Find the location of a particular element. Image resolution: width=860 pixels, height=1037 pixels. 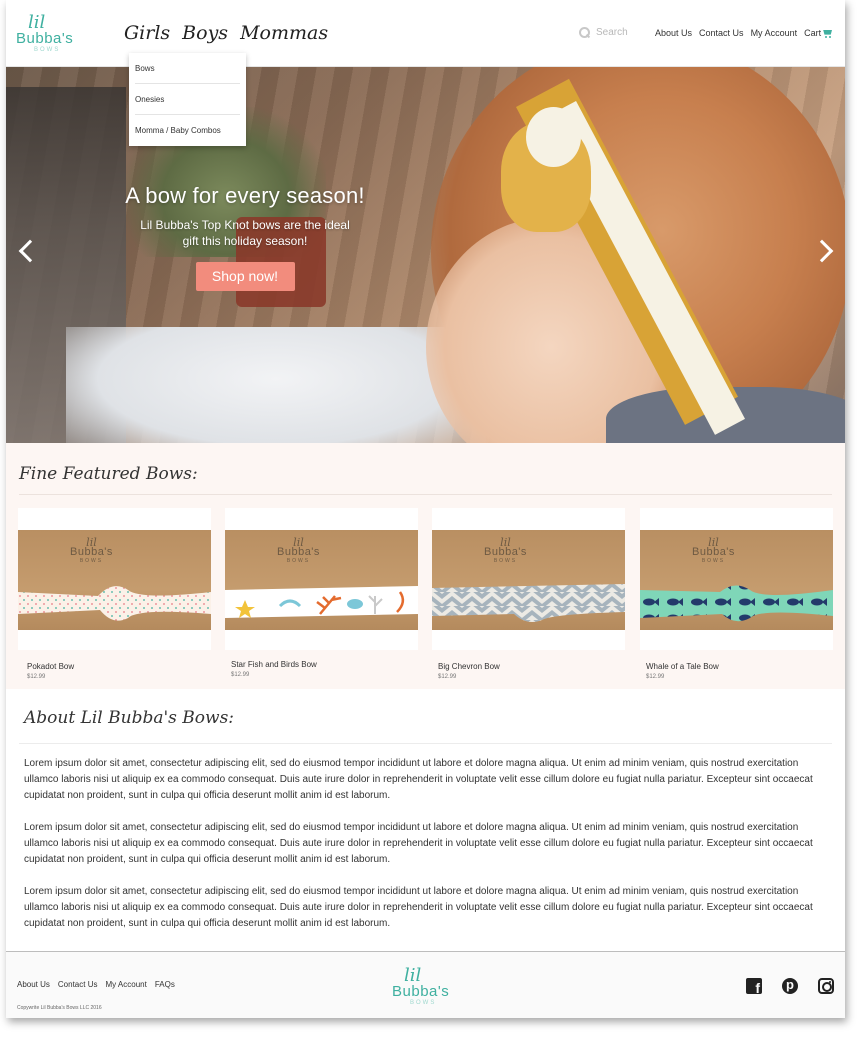

product-price-pokadot: $12.99 is located at coordinates (36, 677).